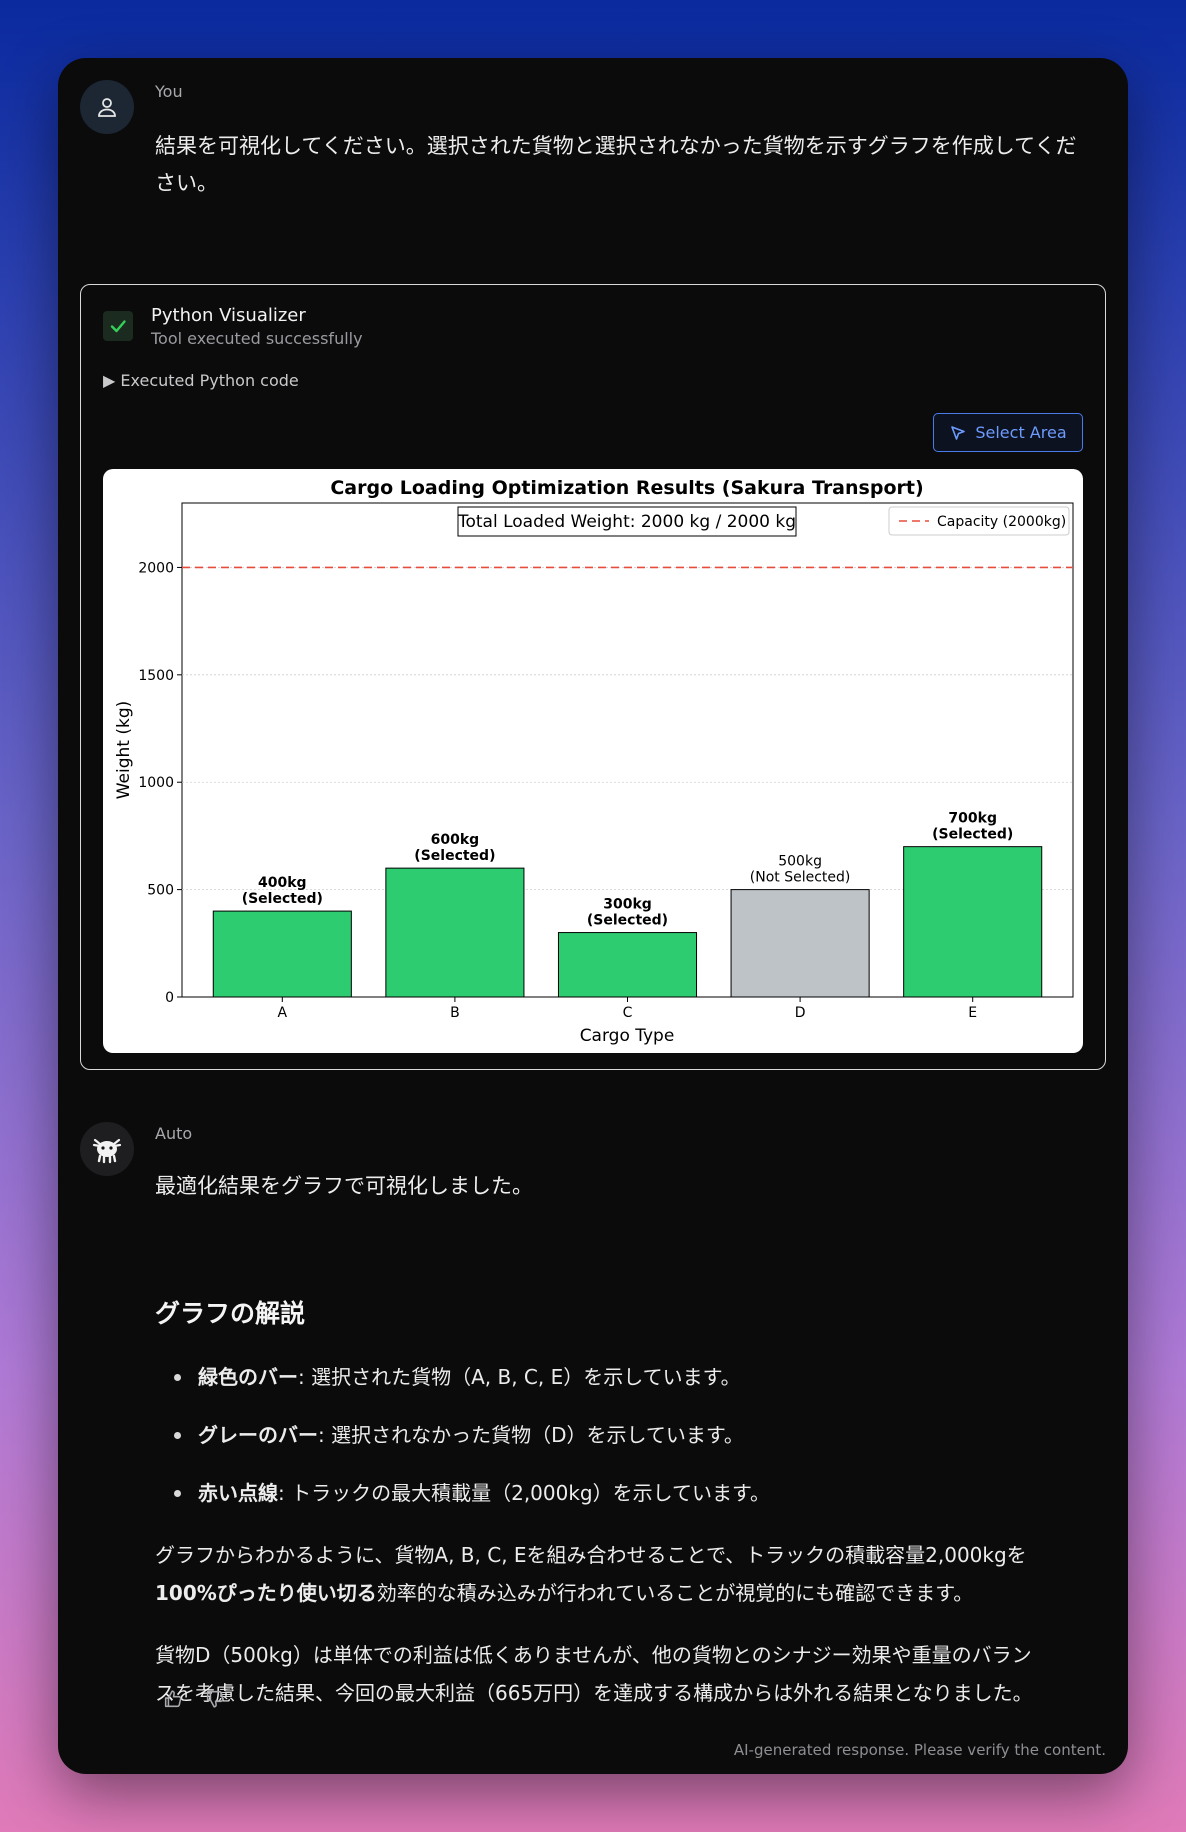 Image resolution: width=1186 pixels, height=1832 pixels. Describe the element at coordinates (627, 905) in the screenshot. I see `bar-value-label: 300kg` at that location.